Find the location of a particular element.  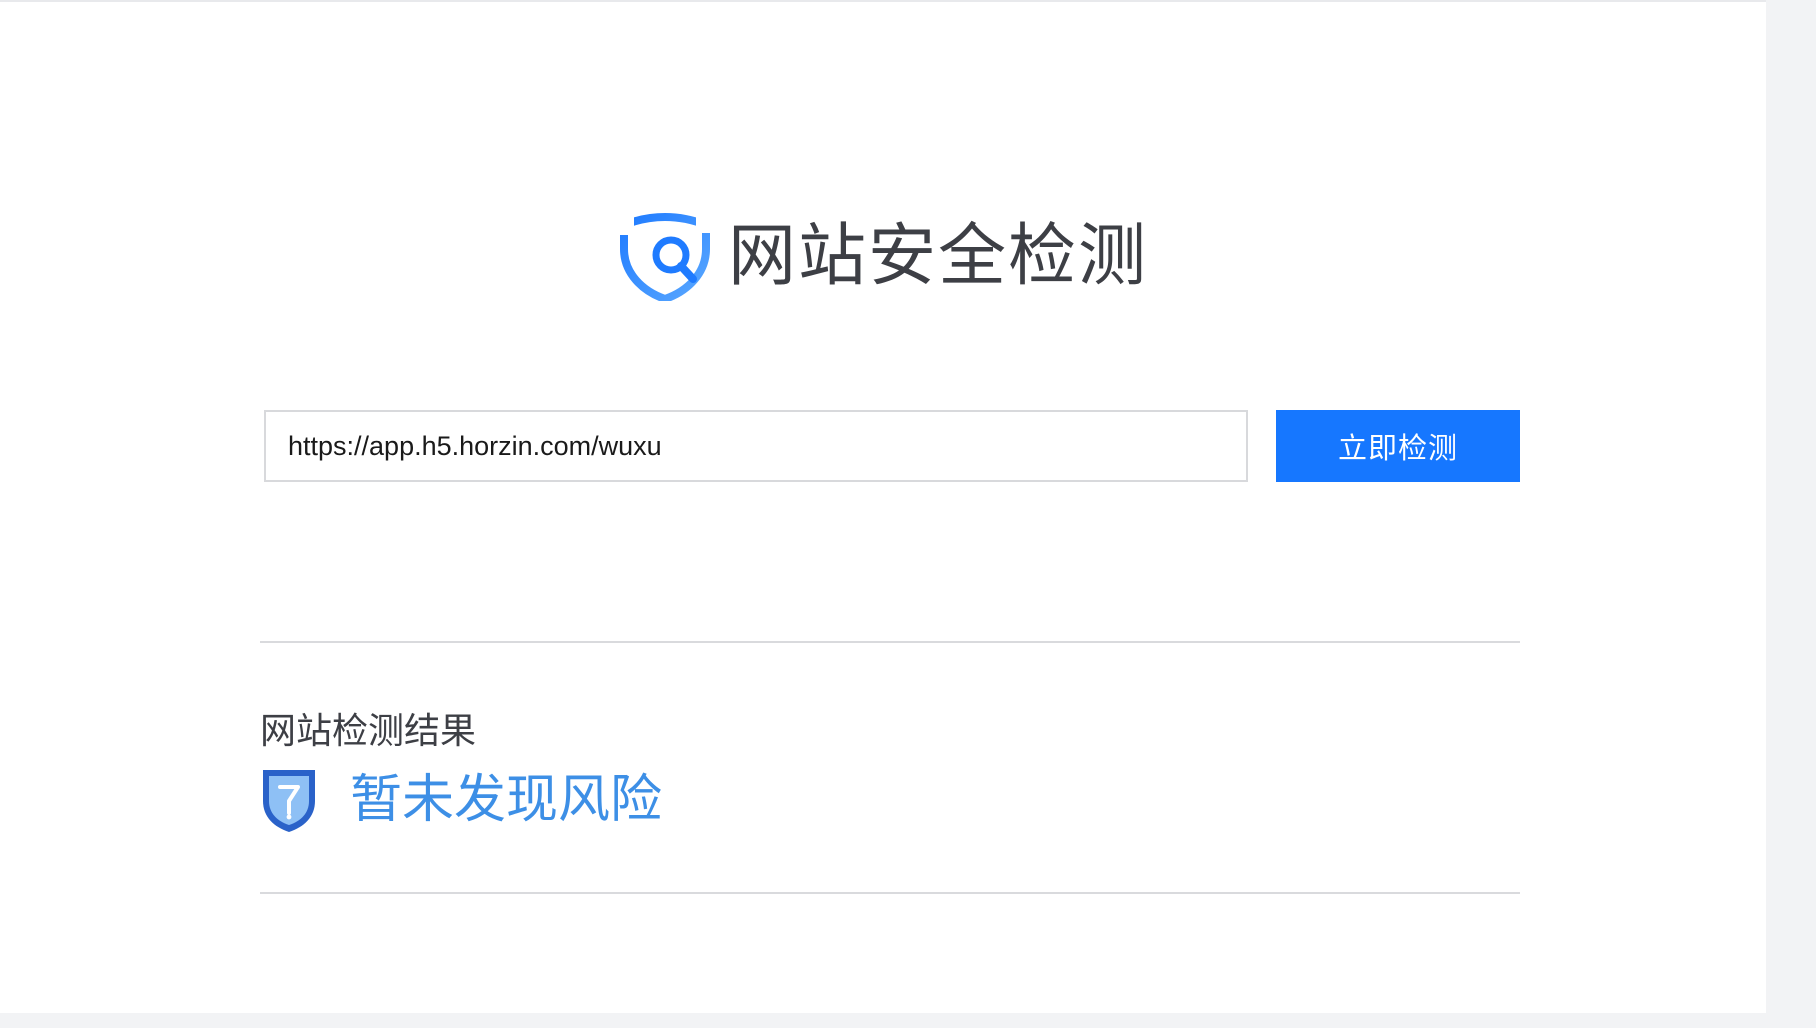

brand-header: 网站安全检测 is located at coordinates (884, 257).